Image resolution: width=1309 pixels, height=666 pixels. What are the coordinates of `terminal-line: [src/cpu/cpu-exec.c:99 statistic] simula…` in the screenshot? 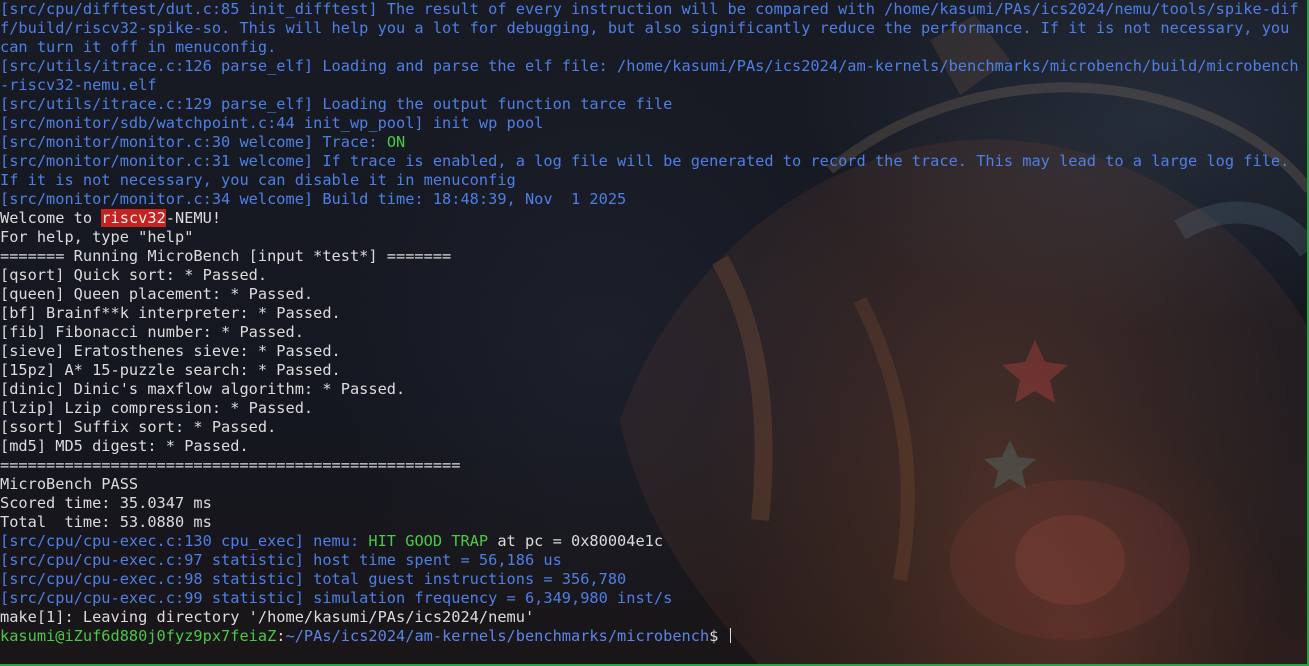 It's located at (651, 598).